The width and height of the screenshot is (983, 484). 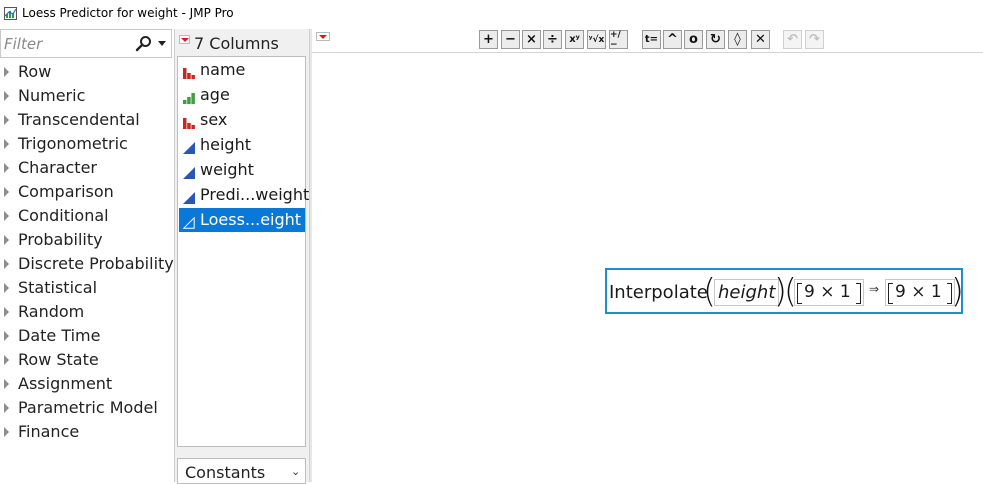 I want to click on column-item: Predi...weight, so click(x=244, y=195).